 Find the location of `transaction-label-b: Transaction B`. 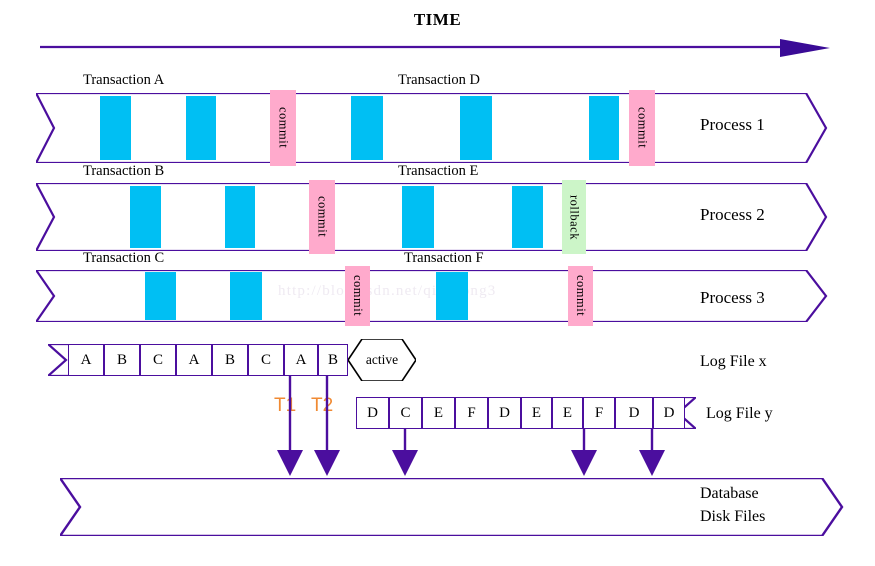

transaction-label-b: Transaction B is located at coordinates (124, 171).